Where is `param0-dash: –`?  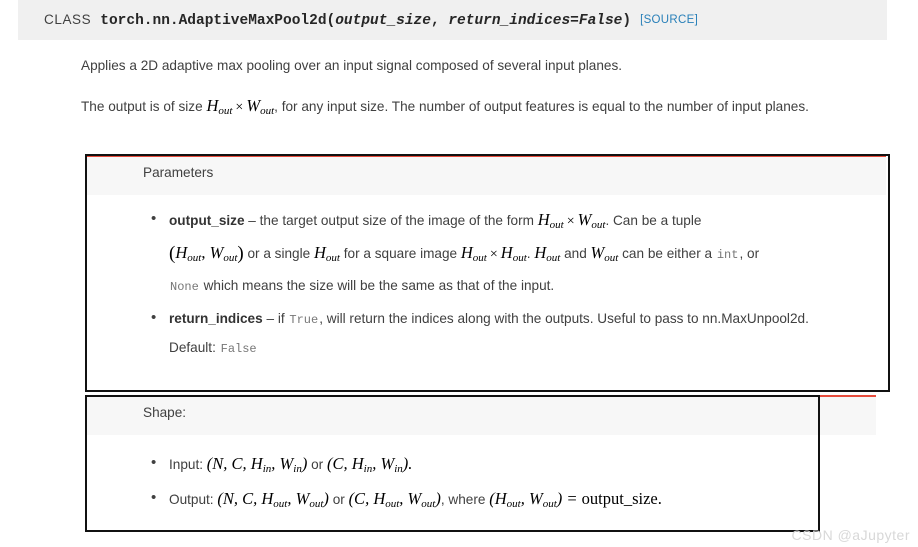 param0-dash: – is located at coordinates (252, 220).